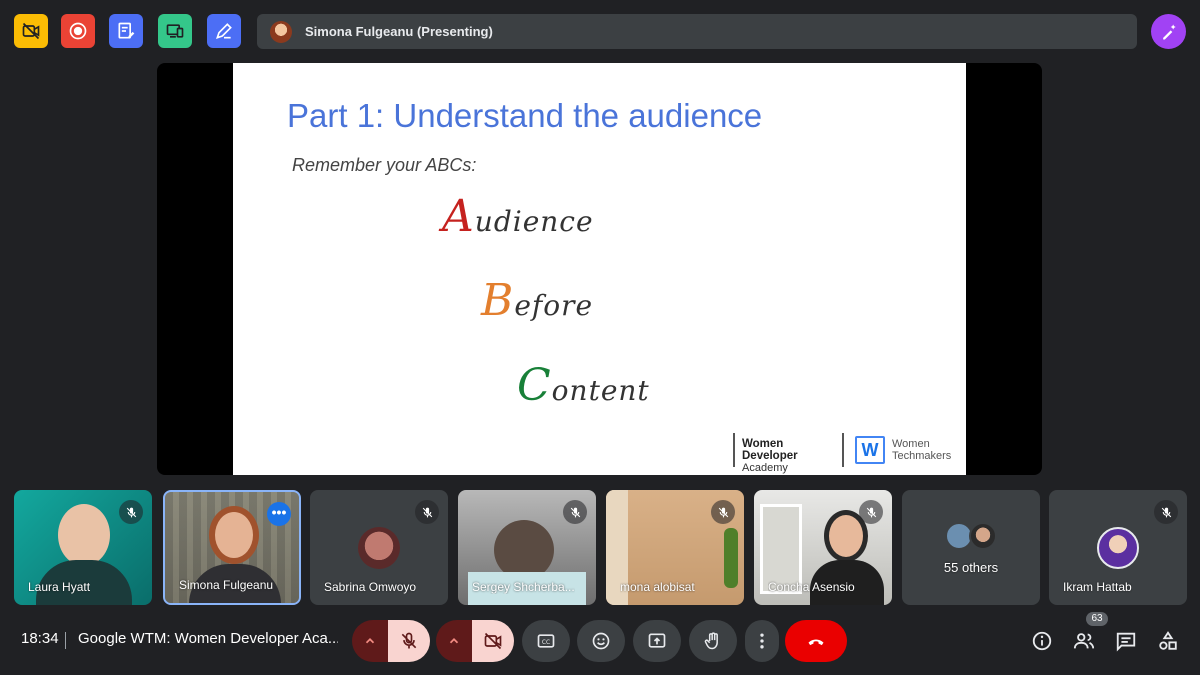 This screenshot has height=675, width=1200. I want to click on toggle-video-button, so click(31, 31).